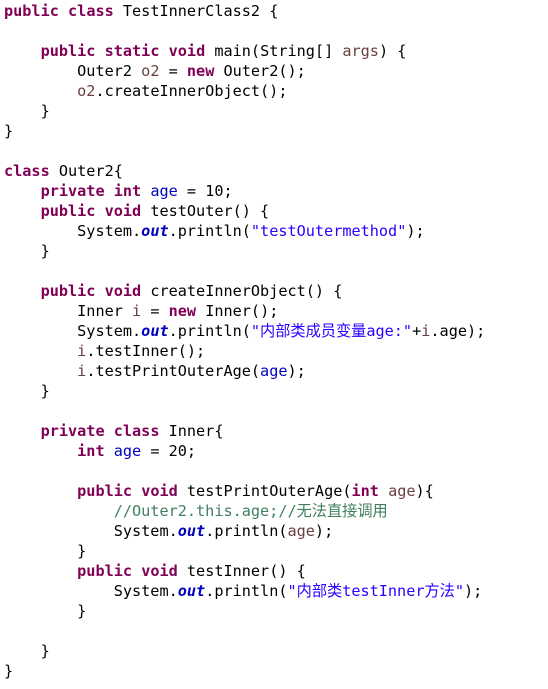 This screenshot has height=689, width=548. Describe the element at coordinates (237, 311) in the screenshot. I see `code-token-text: Inner();` at that location.